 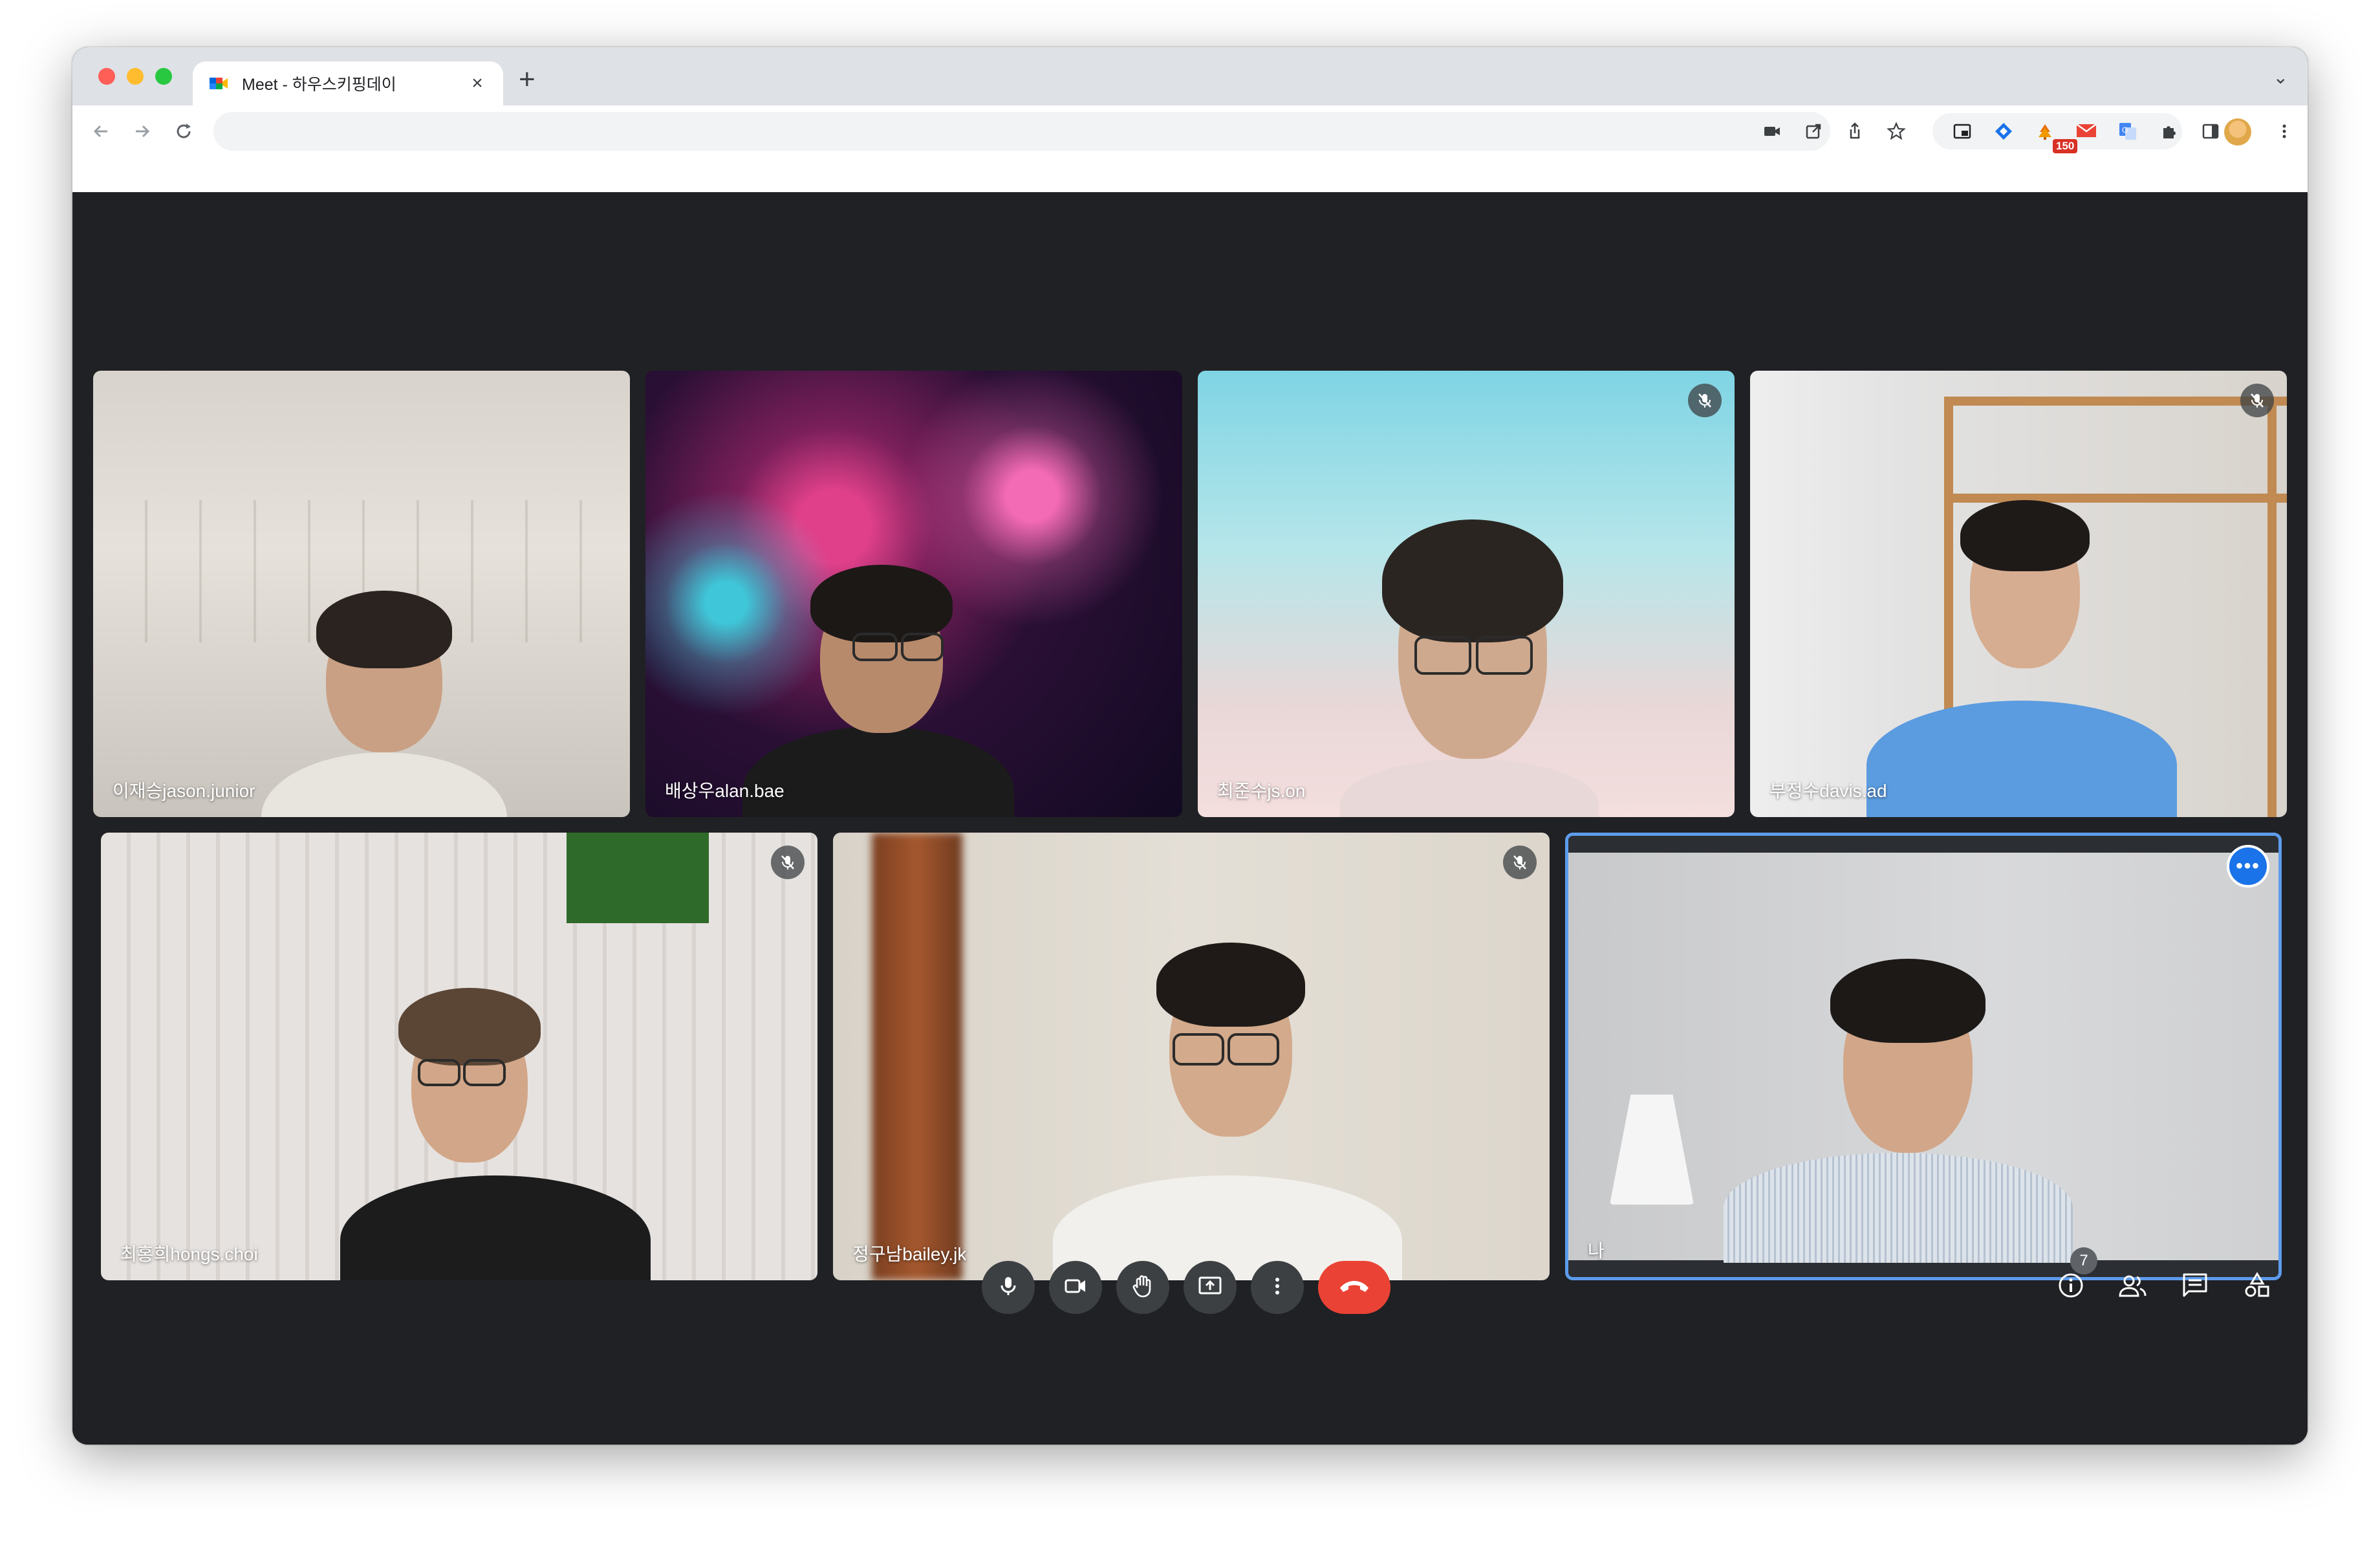 I want to click on camera-button, so click(x=1075, y=1287).